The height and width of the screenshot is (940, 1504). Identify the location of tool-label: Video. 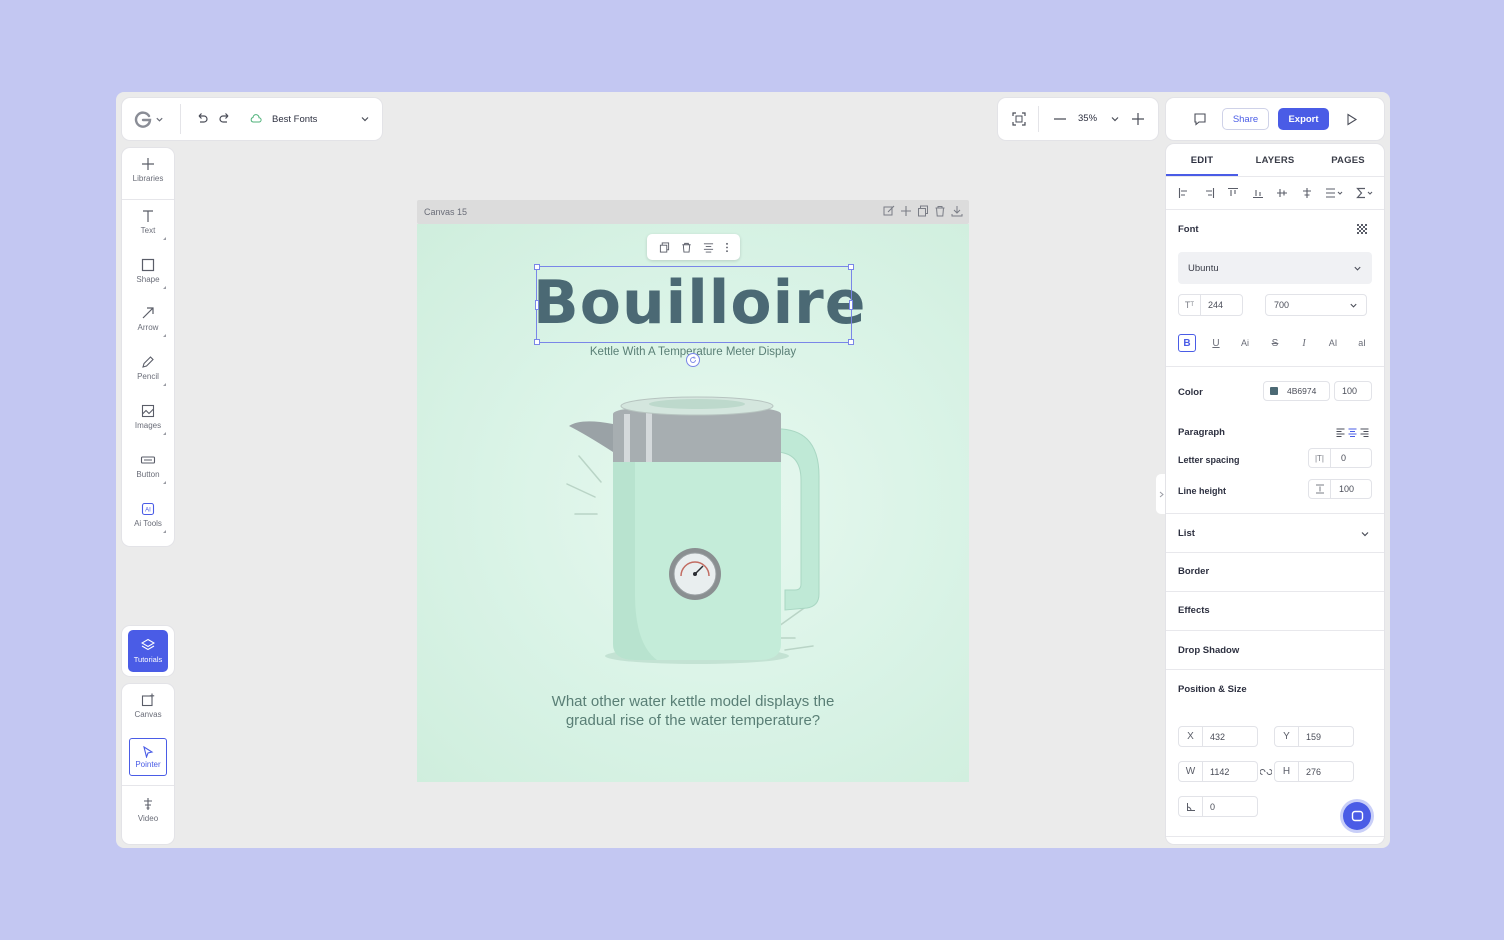
(148, 818).